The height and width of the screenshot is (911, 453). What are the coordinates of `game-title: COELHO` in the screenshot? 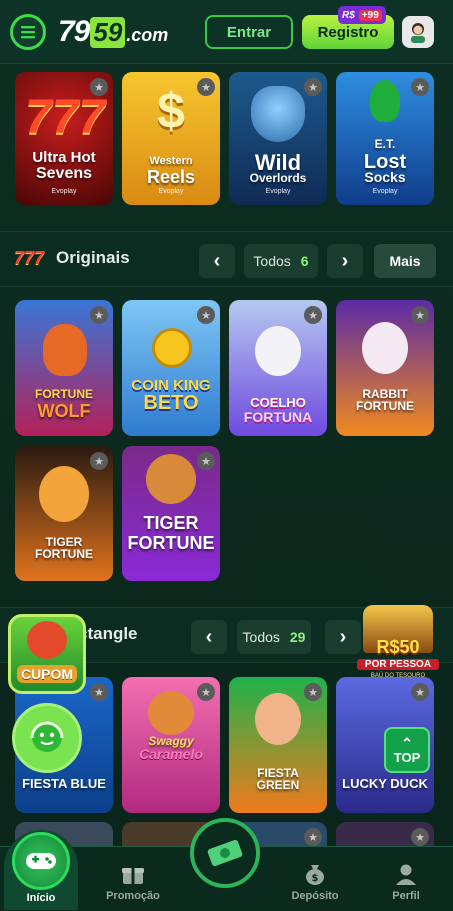 It's located at (278, 402).